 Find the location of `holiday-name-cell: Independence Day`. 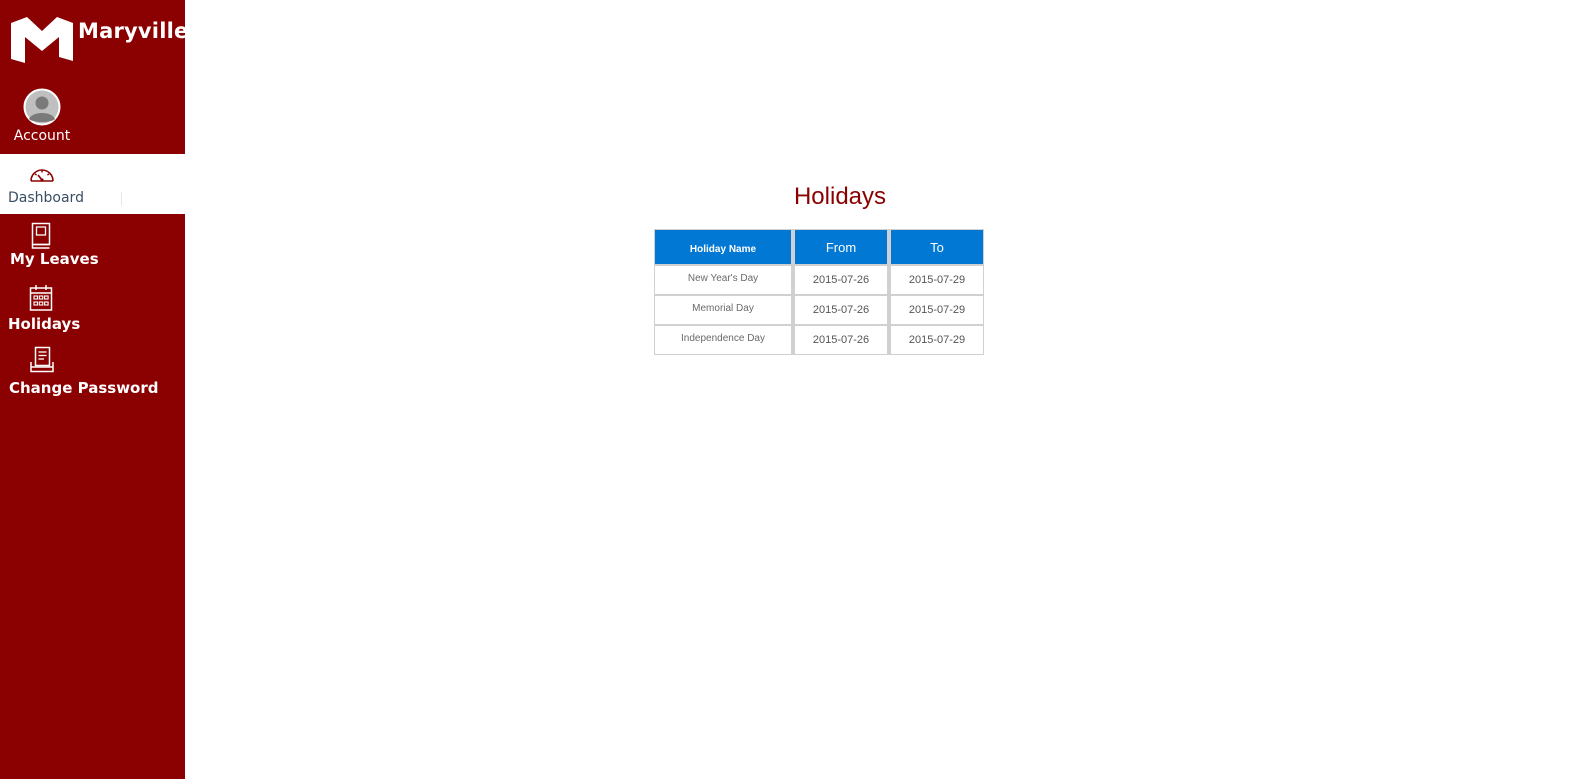

holiday-name-cell: Independence Day is located at coordinates (723, 340).